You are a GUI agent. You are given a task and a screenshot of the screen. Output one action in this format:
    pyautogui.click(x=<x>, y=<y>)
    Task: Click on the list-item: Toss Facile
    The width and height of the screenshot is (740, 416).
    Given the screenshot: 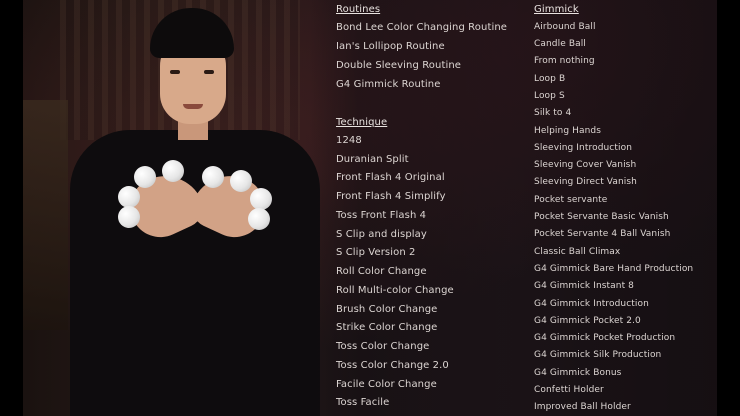 What is the action you would take?
    pyautogui.click(x=363, y=402)
    